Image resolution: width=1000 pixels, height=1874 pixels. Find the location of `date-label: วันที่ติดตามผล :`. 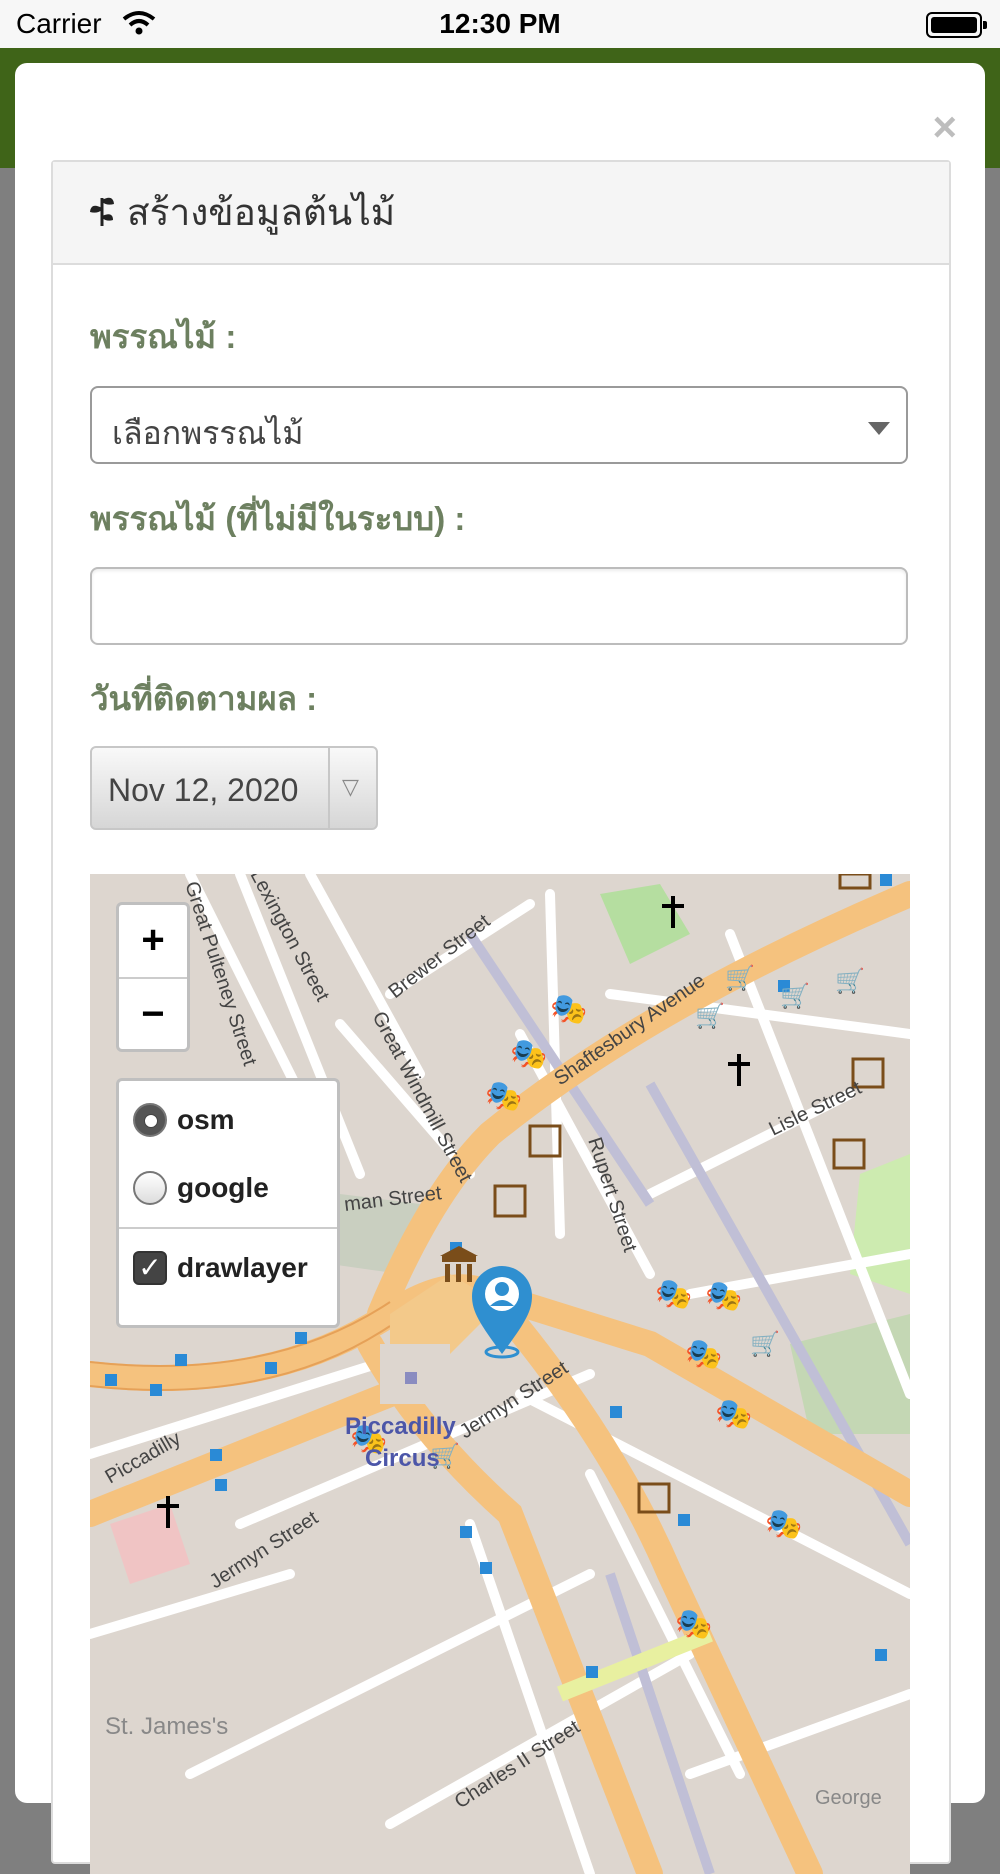

date-label: วันที่ติดตามผล : is located at coordinates (204, 698).